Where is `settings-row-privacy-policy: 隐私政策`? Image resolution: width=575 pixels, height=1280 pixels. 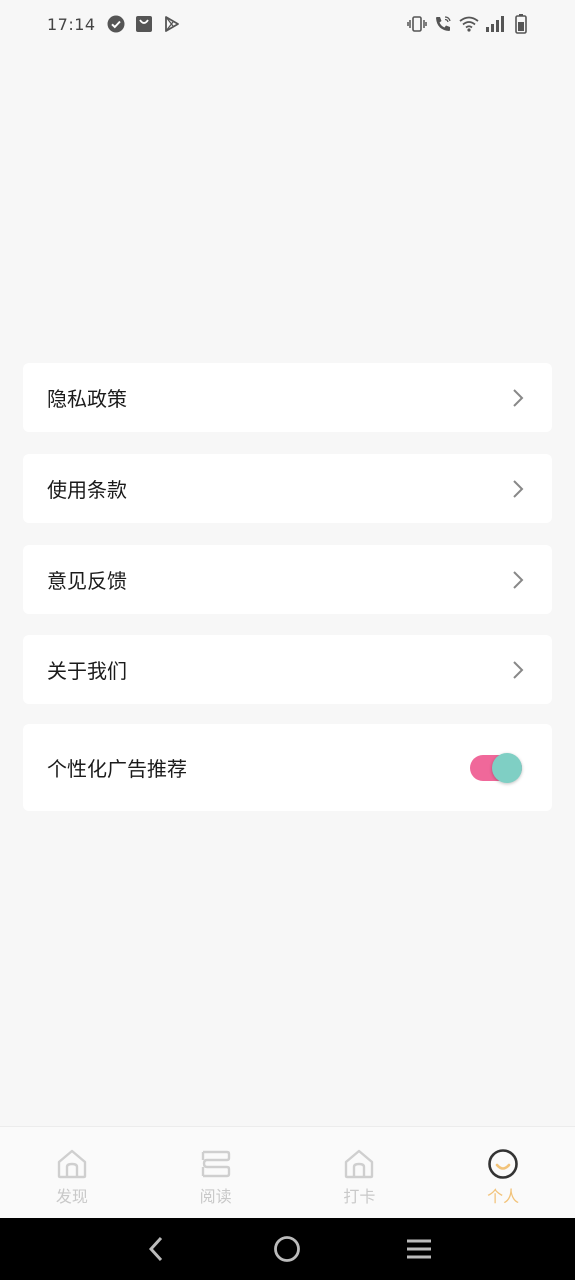
settings-row-privacy-policy: 隐私政策 is located at coordinates (287, 397).